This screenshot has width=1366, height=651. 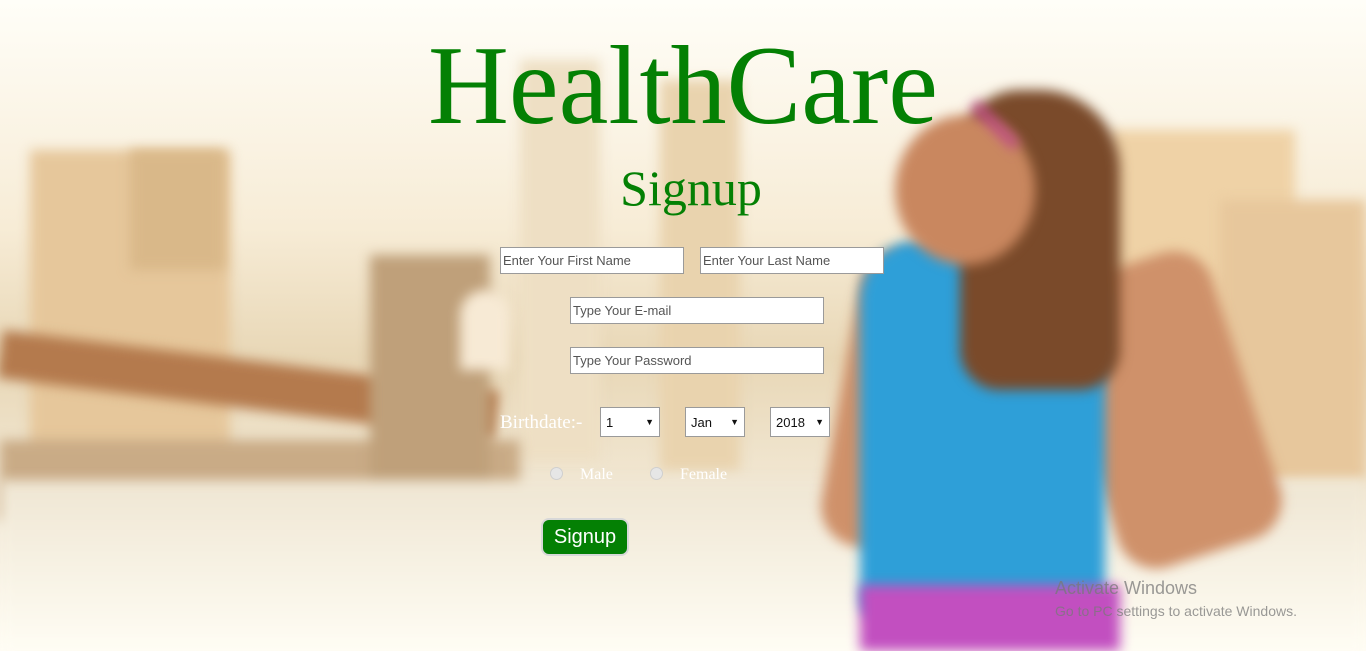 I want to click on birth-year-select: 2018 ▼, so click(x=800, y=422).